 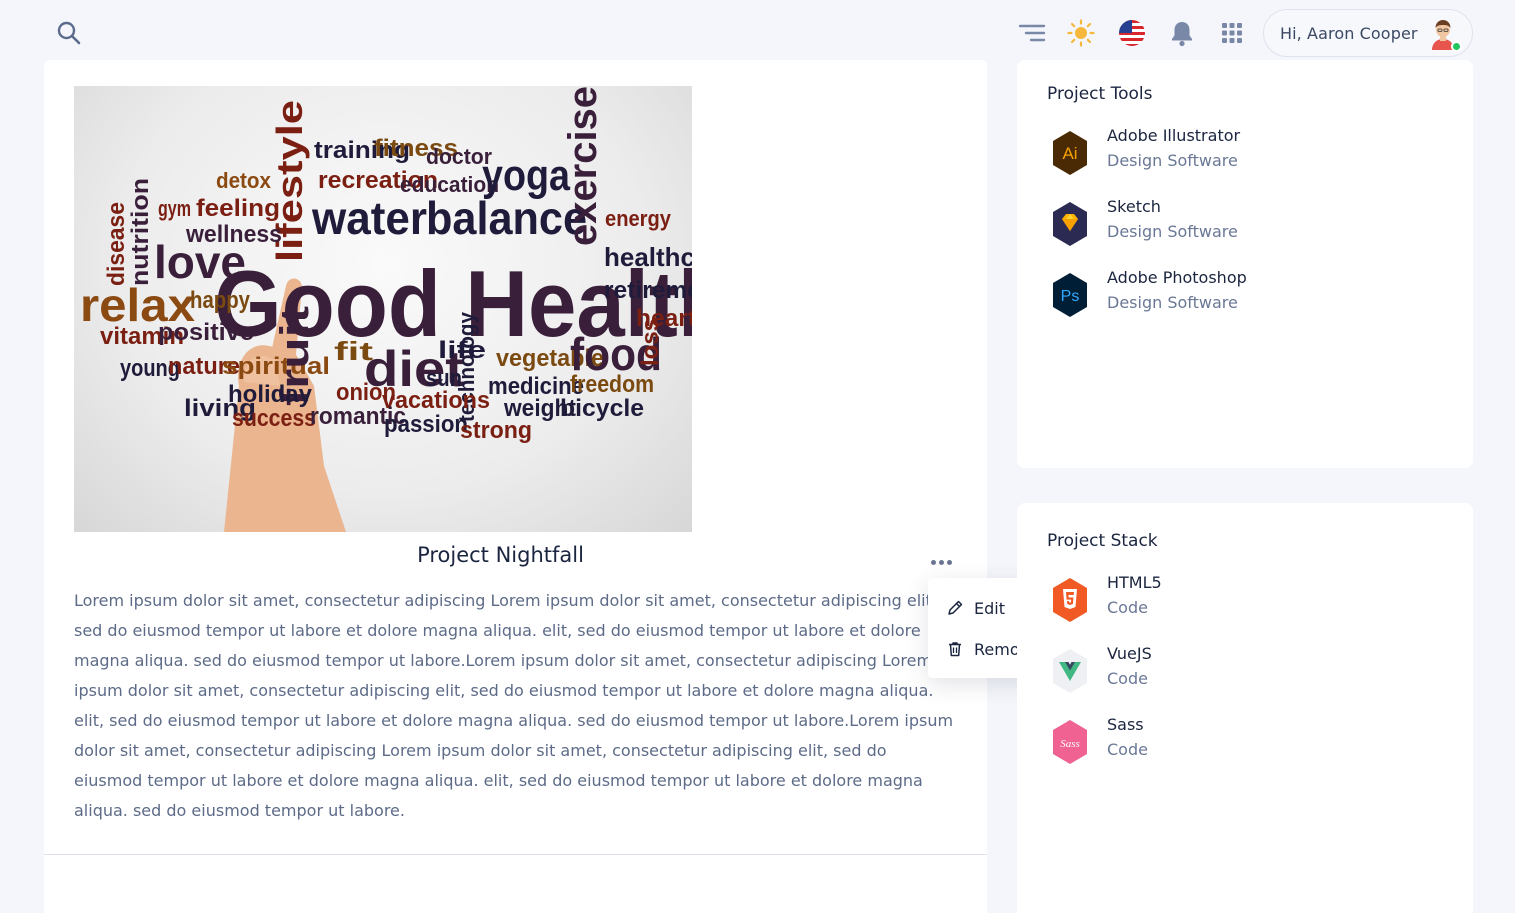 I want to click on stack-name: VueJS, so click(x=1129, y=653).